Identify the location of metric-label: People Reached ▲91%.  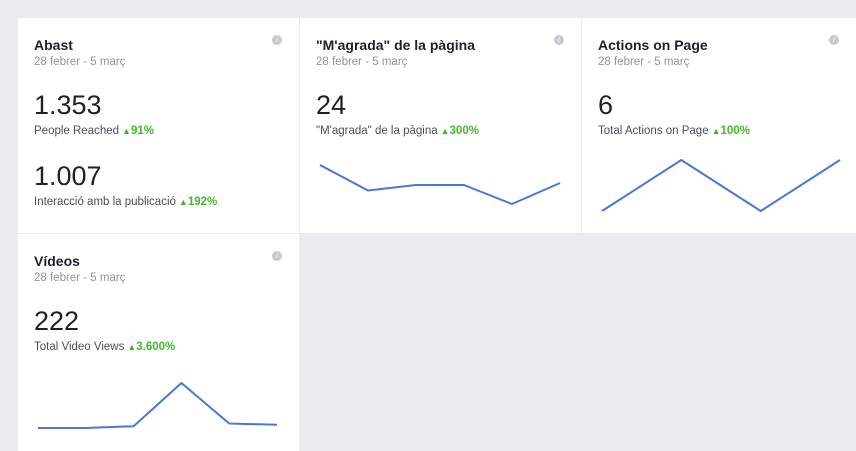
(94, 131).